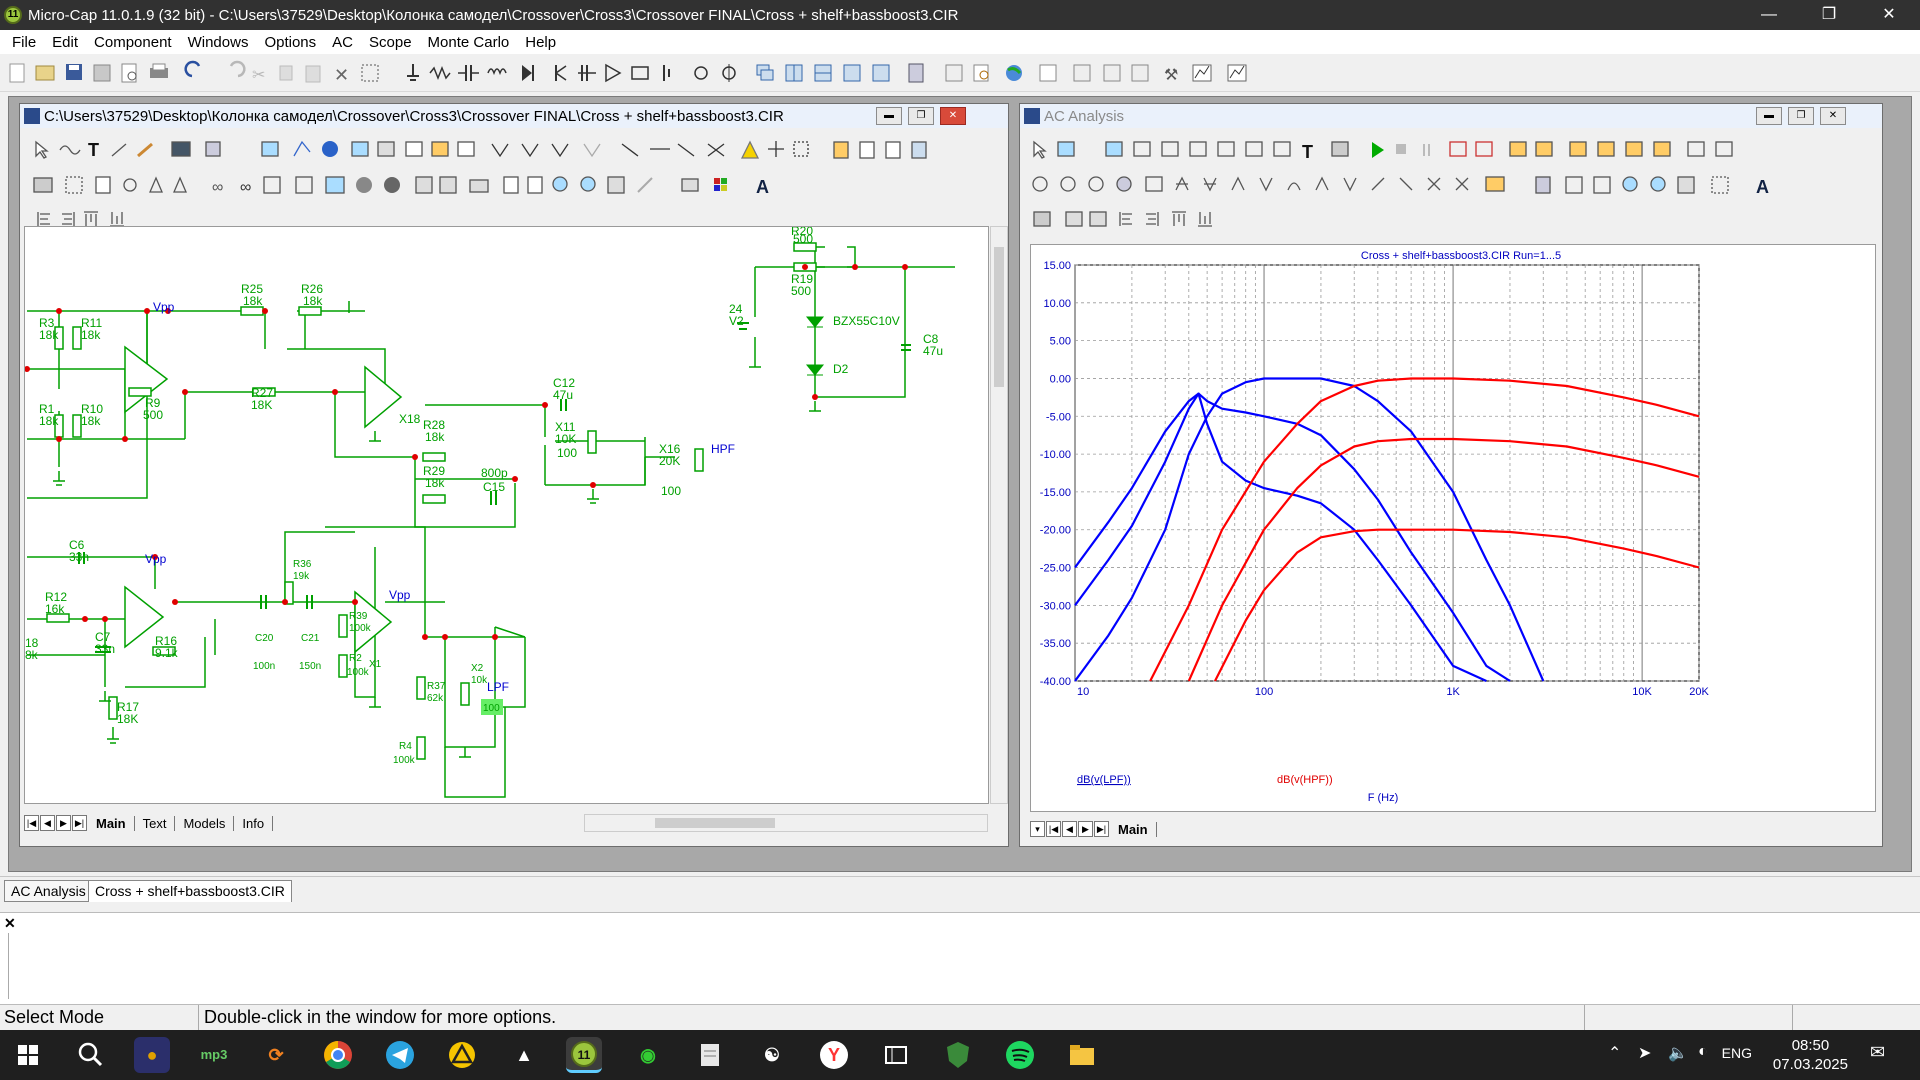 Image resolution: width=1920 pixels, height=1080 pixels. Describe the element at coordinates (1614, 1053) in the screenshot. I see `tray-chevron-icon: ⌃` at that location.